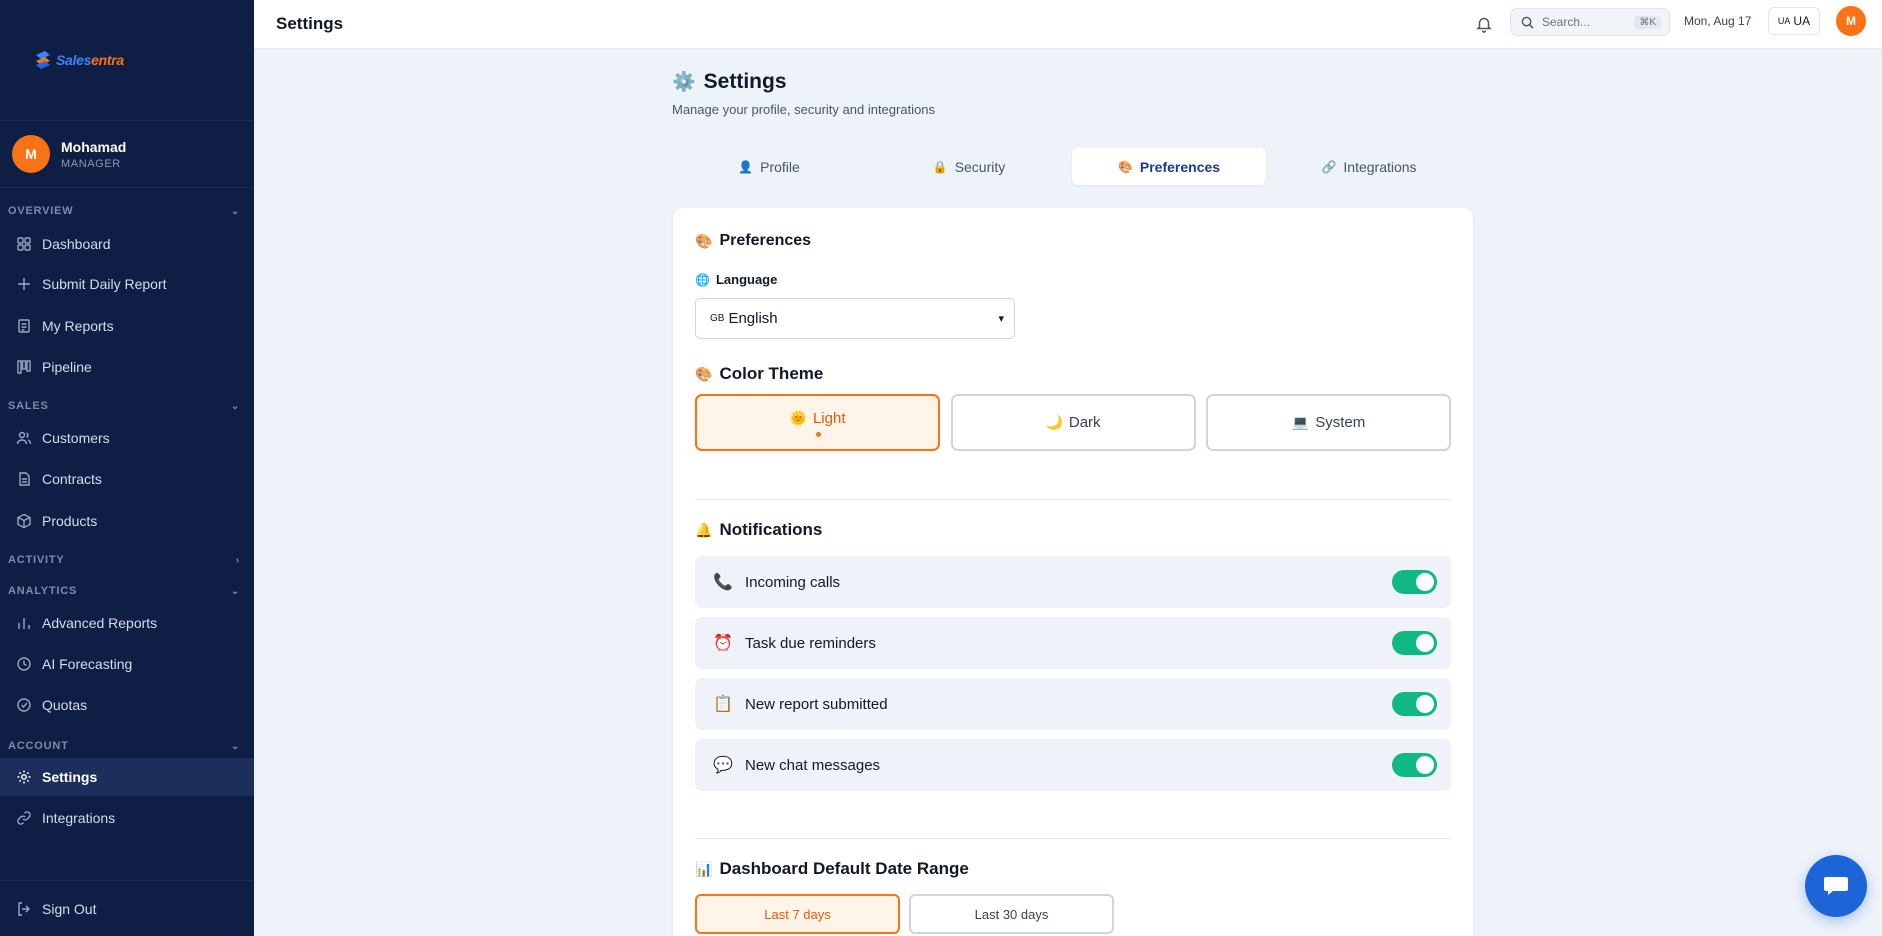 This screenshot has height=936, width=1882. What do you see at coordinates (1718, 21) in the screenshot?
I see `current-date: Mon, Aug 17` at bounding box center [1718, 21].